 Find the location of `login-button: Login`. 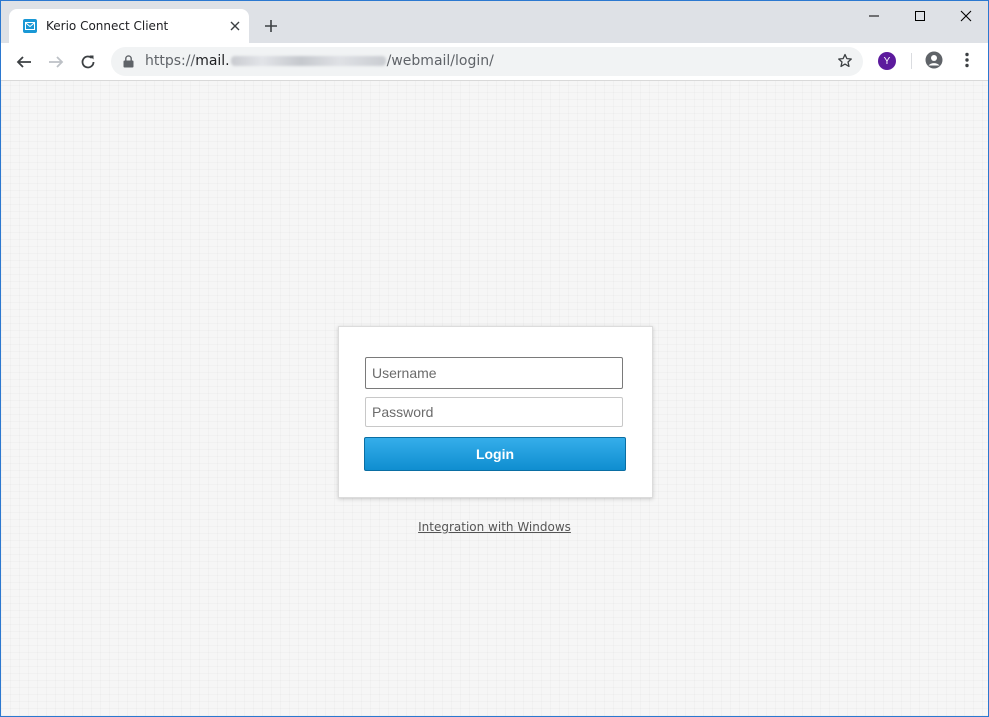

login-button: Login is located at coordinates (495, 454).